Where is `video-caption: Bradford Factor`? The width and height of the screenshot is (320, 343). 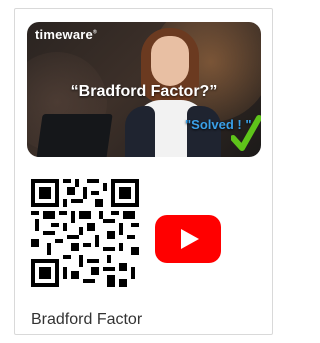
video-caption: Bradford Factor is located at coordinates (87, 319).